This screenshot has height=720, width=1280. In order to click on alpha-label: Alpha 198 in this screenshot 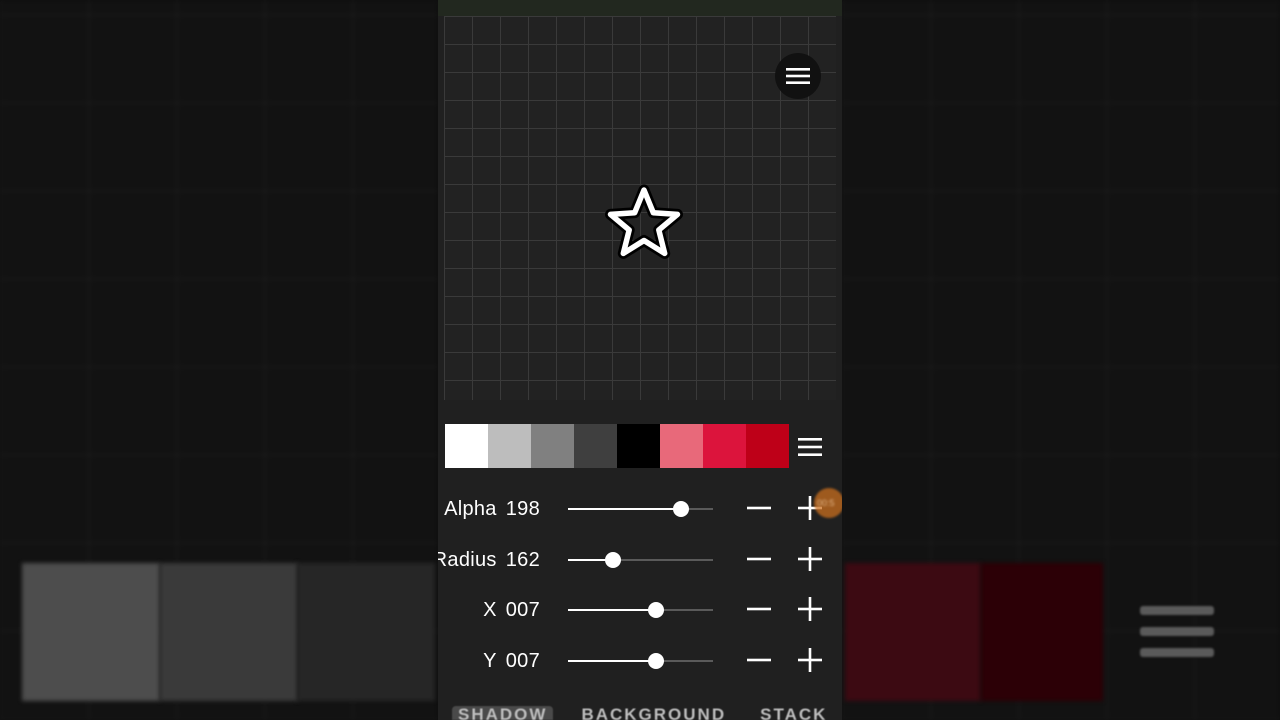, I will do `click(492, 509)`.